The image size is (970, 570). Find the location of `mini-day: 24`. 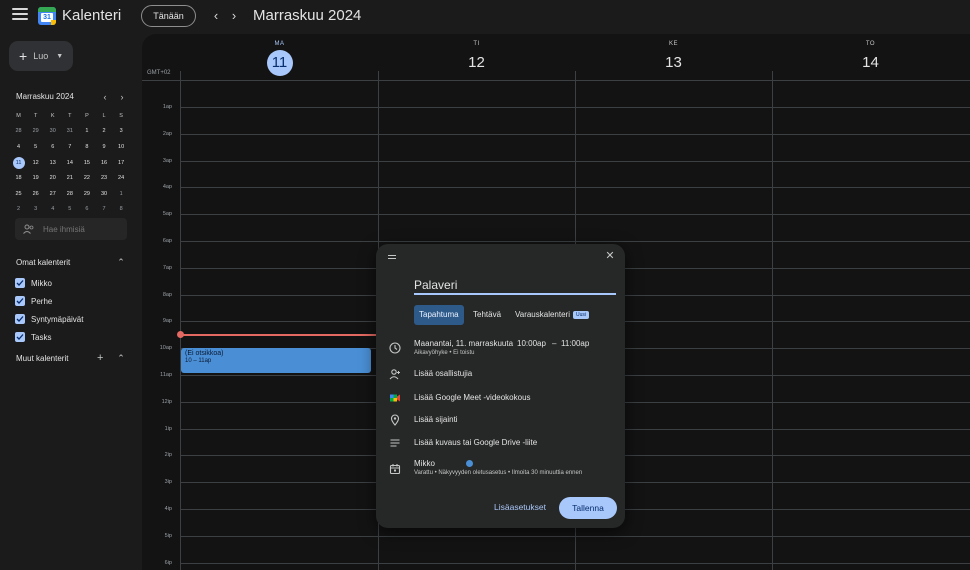

mini-day: 24 is located at coordinates (121, 178).